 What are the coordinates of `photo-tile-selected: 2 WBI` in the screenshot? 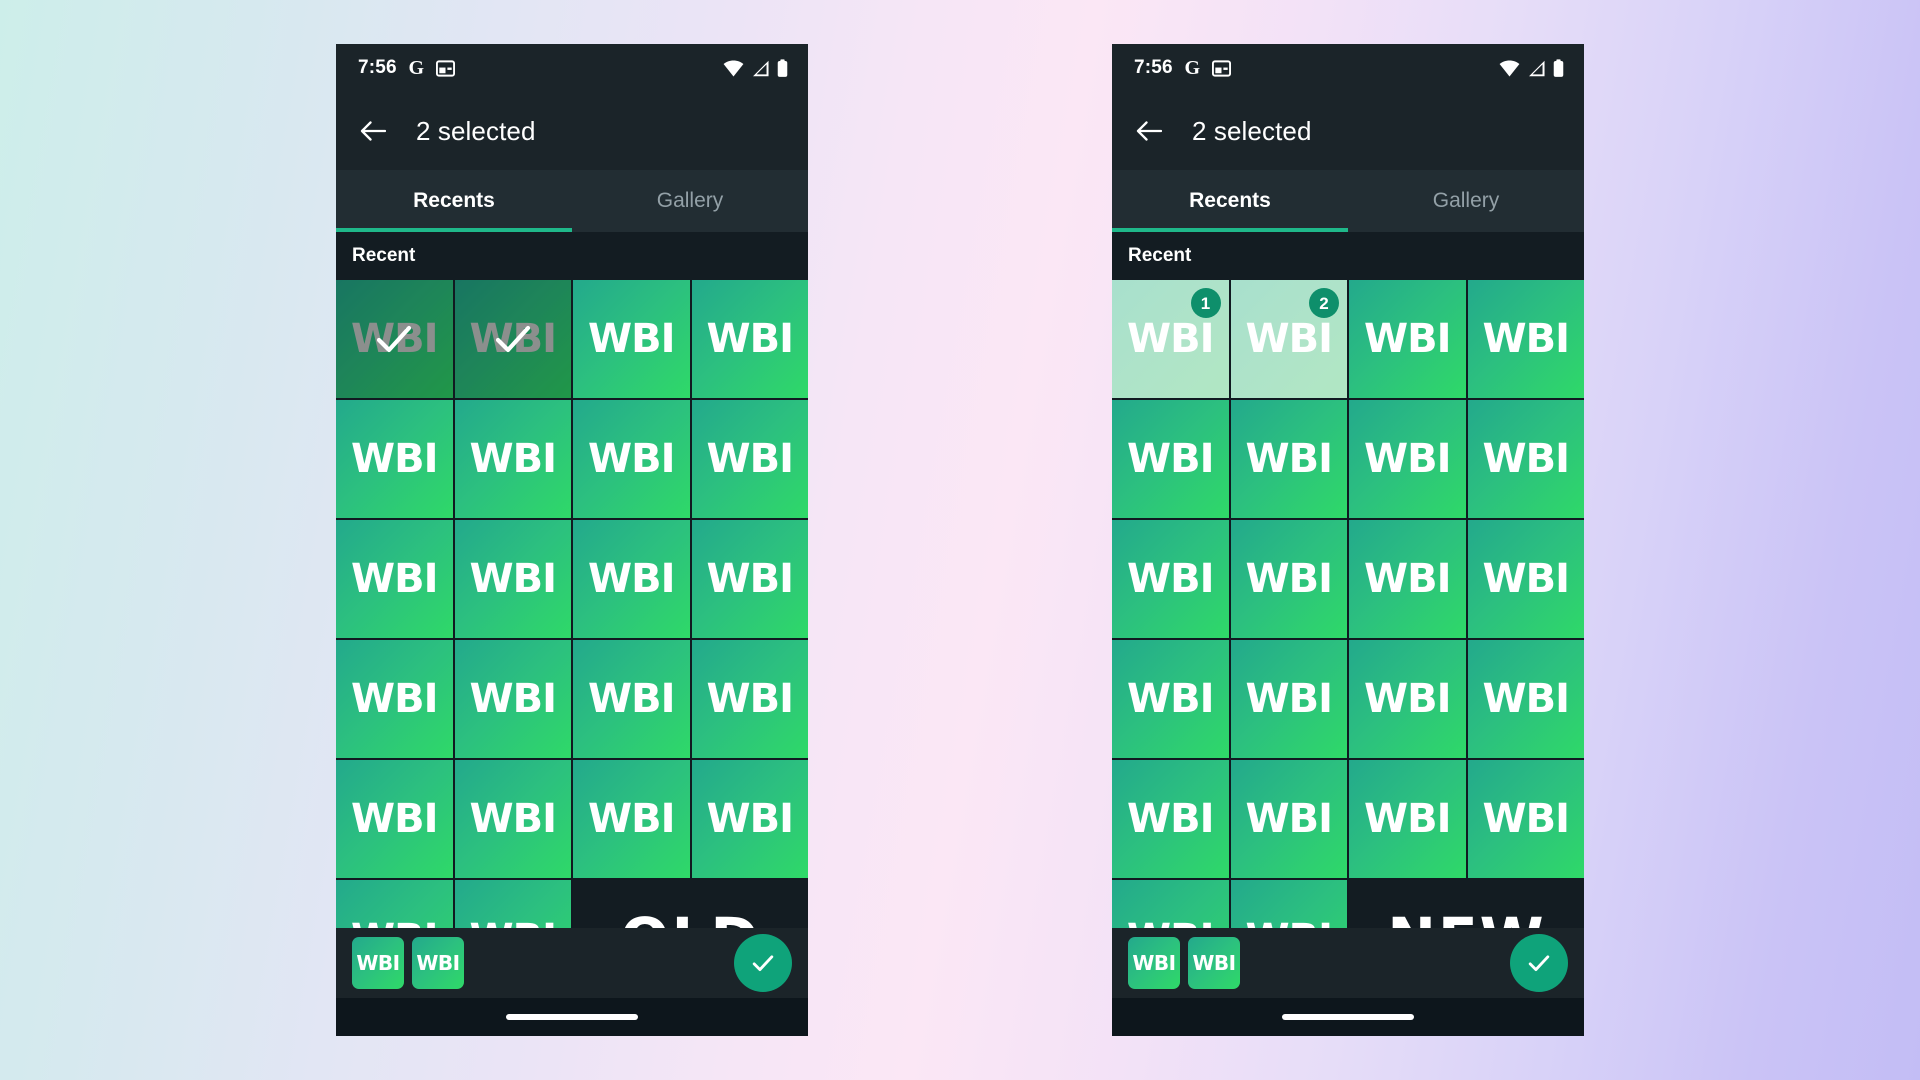 It's located at (1288, 339).